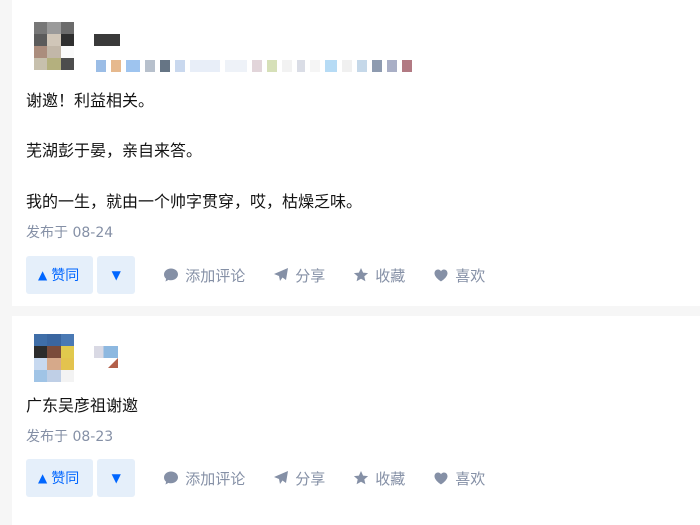 The width and height of the screenshot is (700, 525). Describe the element at coordinates (69, 232) in the screenshot. I see `post-time: 发布于 08-24` at that location.